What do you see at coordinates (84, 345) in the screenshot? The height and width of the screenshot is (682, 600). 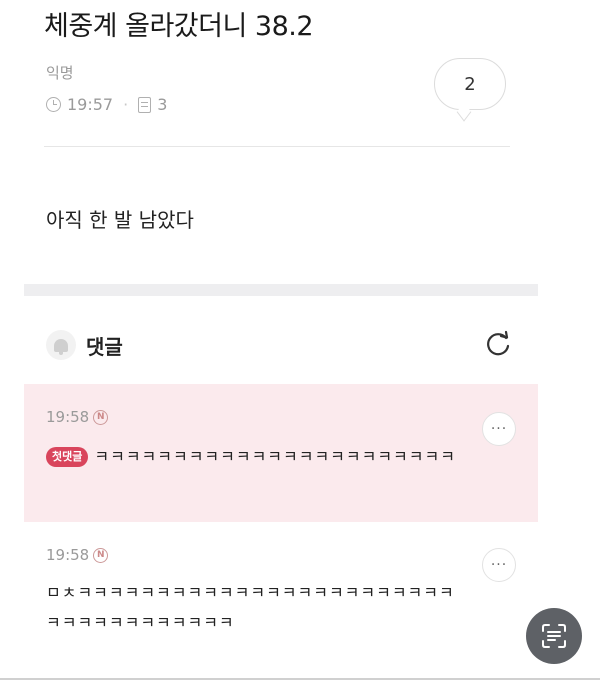 I see `comments-header: 댓글` at bounding box center [84, 345].